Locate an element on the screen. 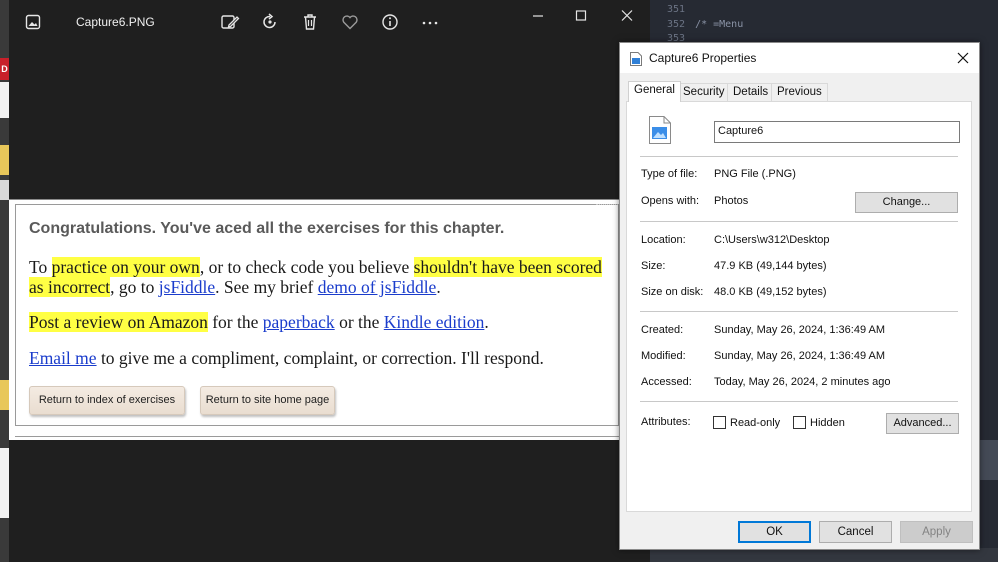  ok-button: OK is located at coordinates (774, 532).